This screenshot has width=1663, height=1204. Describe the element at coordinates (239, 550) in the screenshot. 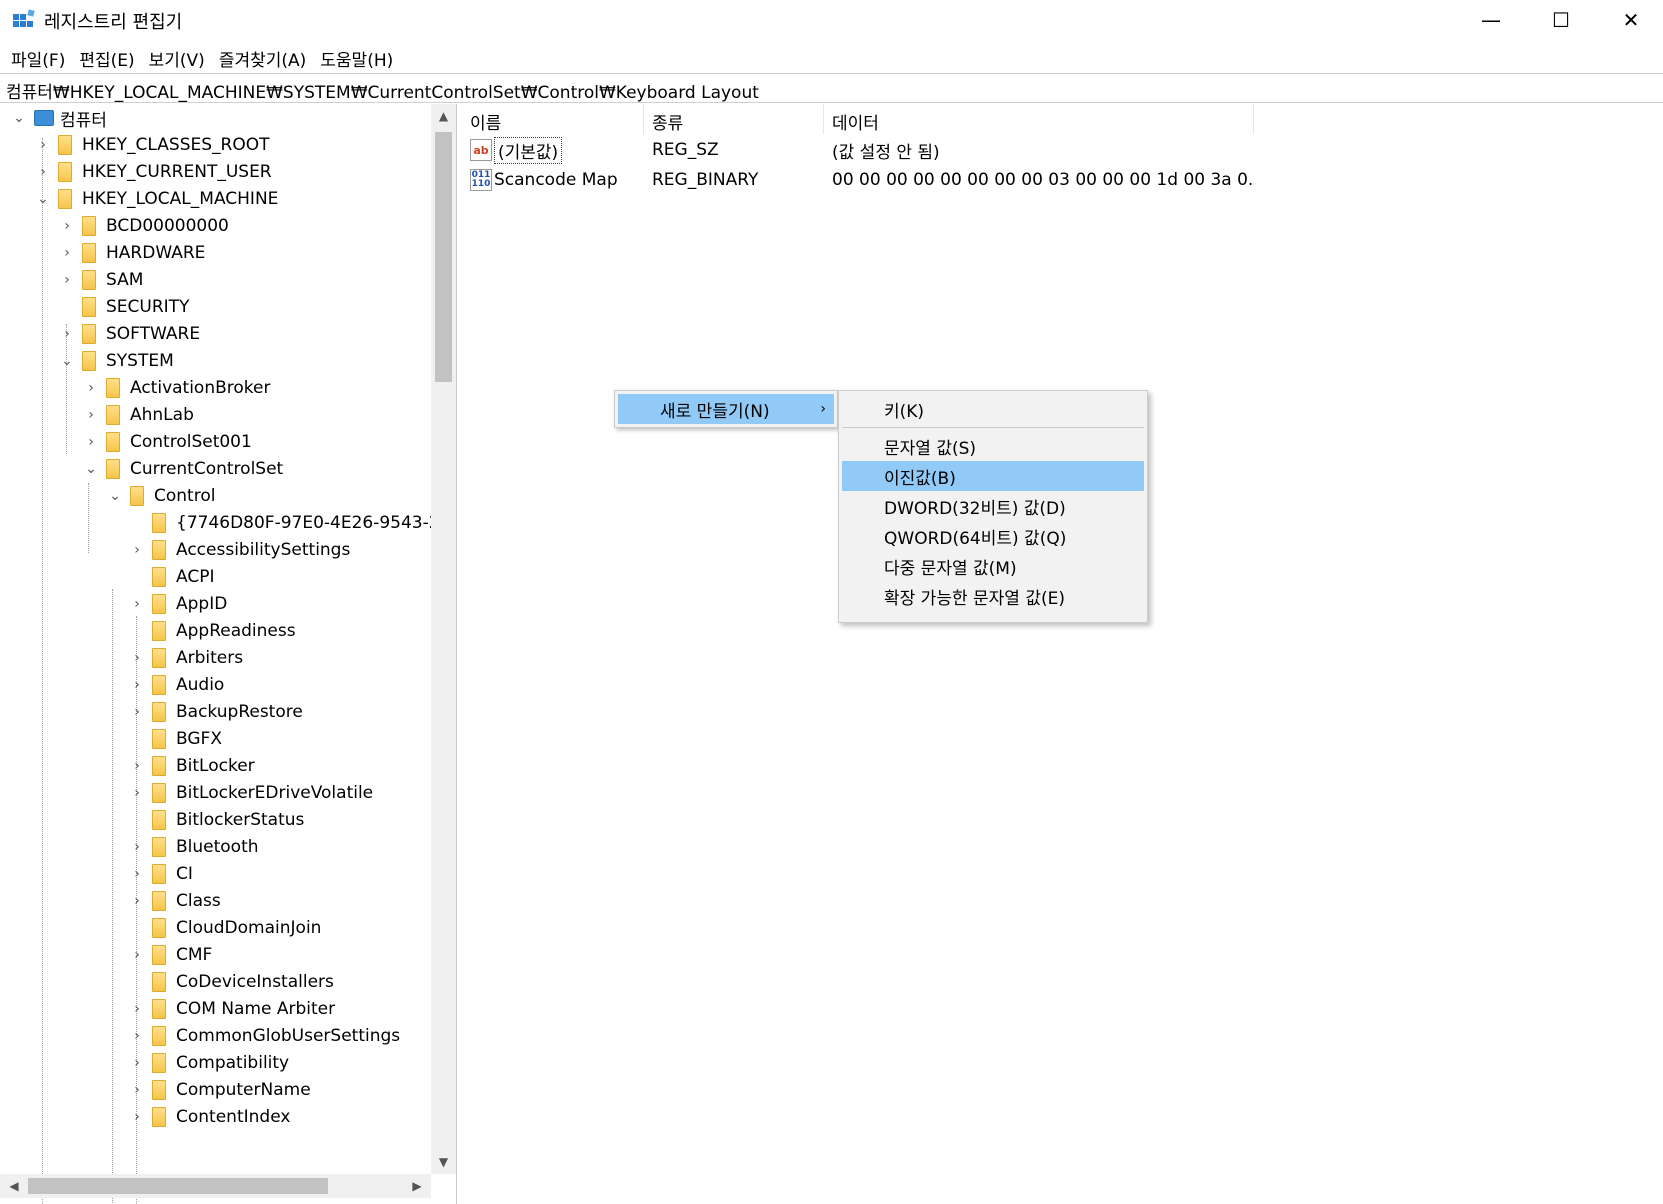

I see `tree-node-control-child: › AccessibilitySettings` at that location.